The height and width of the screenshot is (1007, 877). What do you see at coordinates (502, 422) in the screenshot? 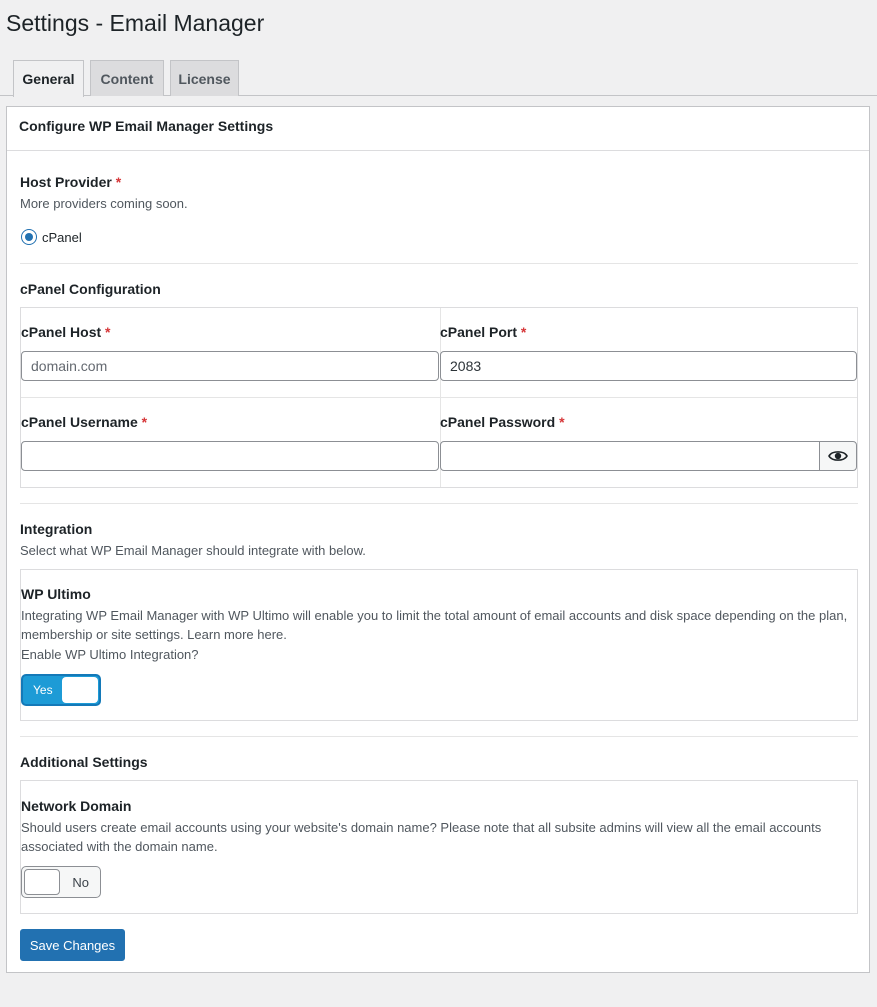
I see `cpanel-password-label: cPanel Password *` at bounding box center [502, 422].